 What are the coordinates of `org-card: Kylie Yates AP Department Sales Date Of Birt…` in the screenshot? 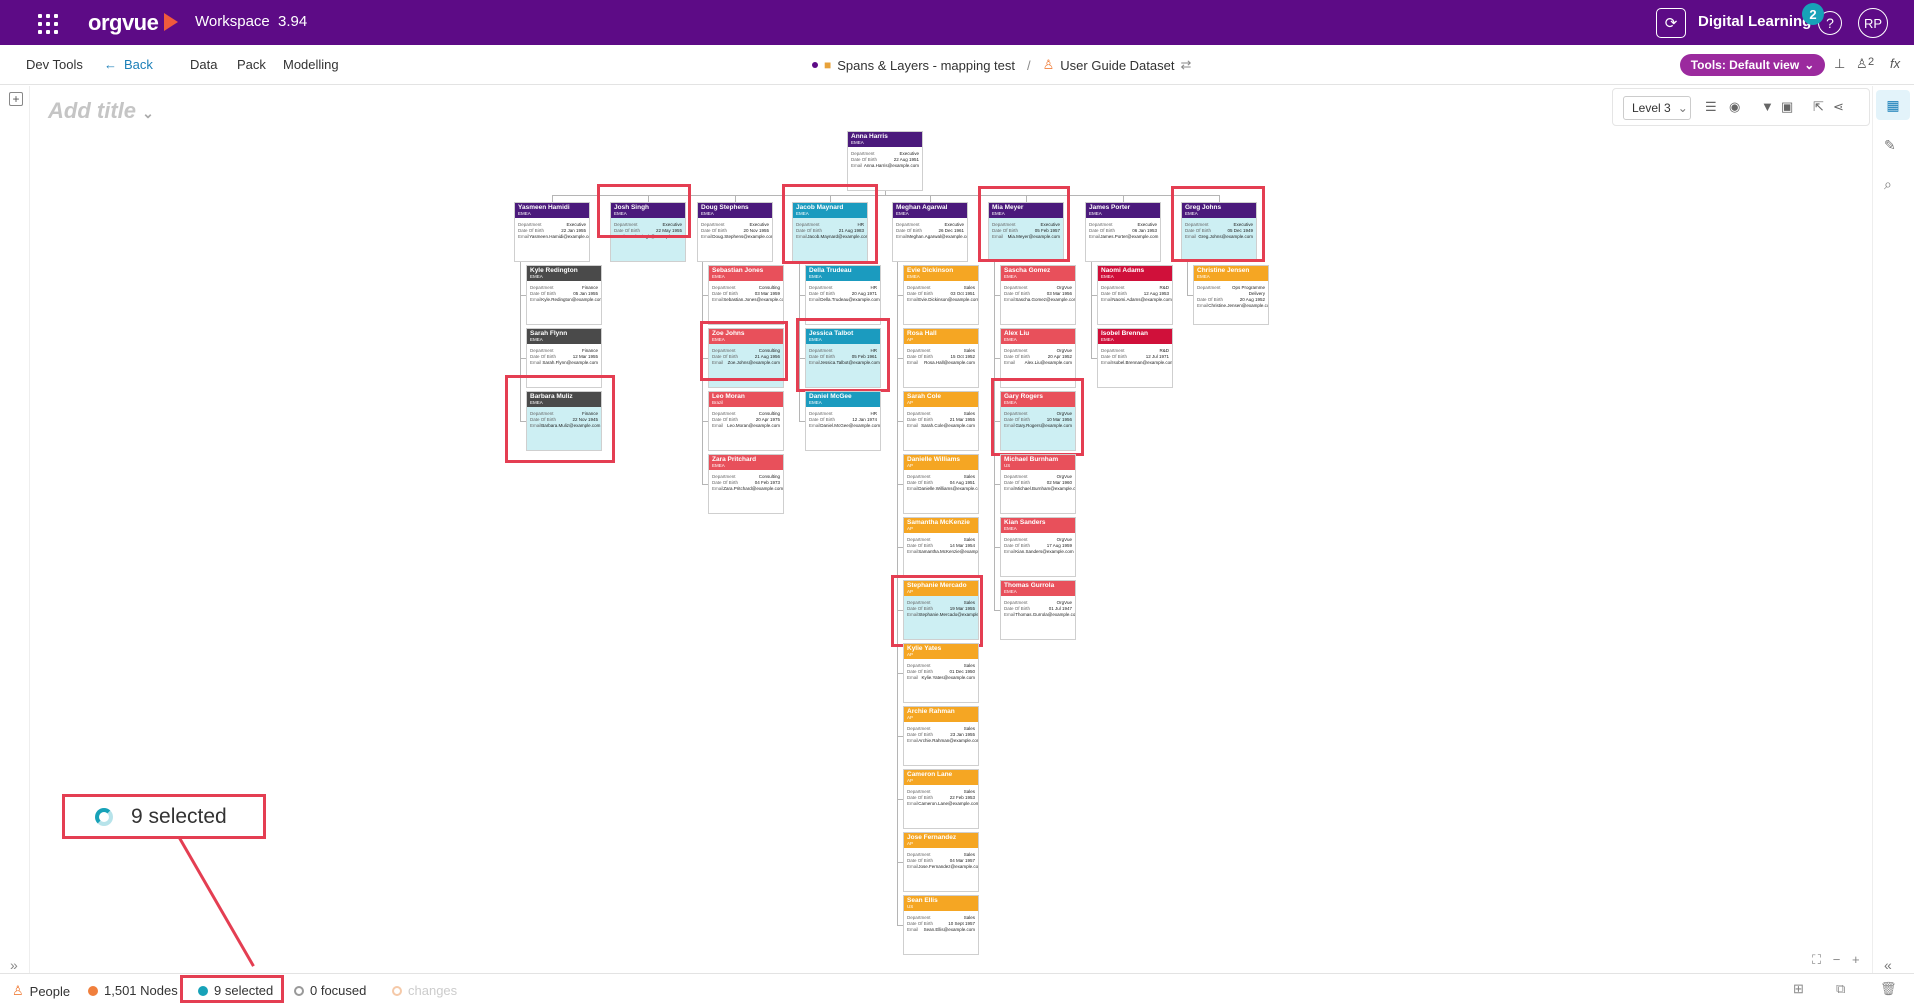 It's located at (941, 673).